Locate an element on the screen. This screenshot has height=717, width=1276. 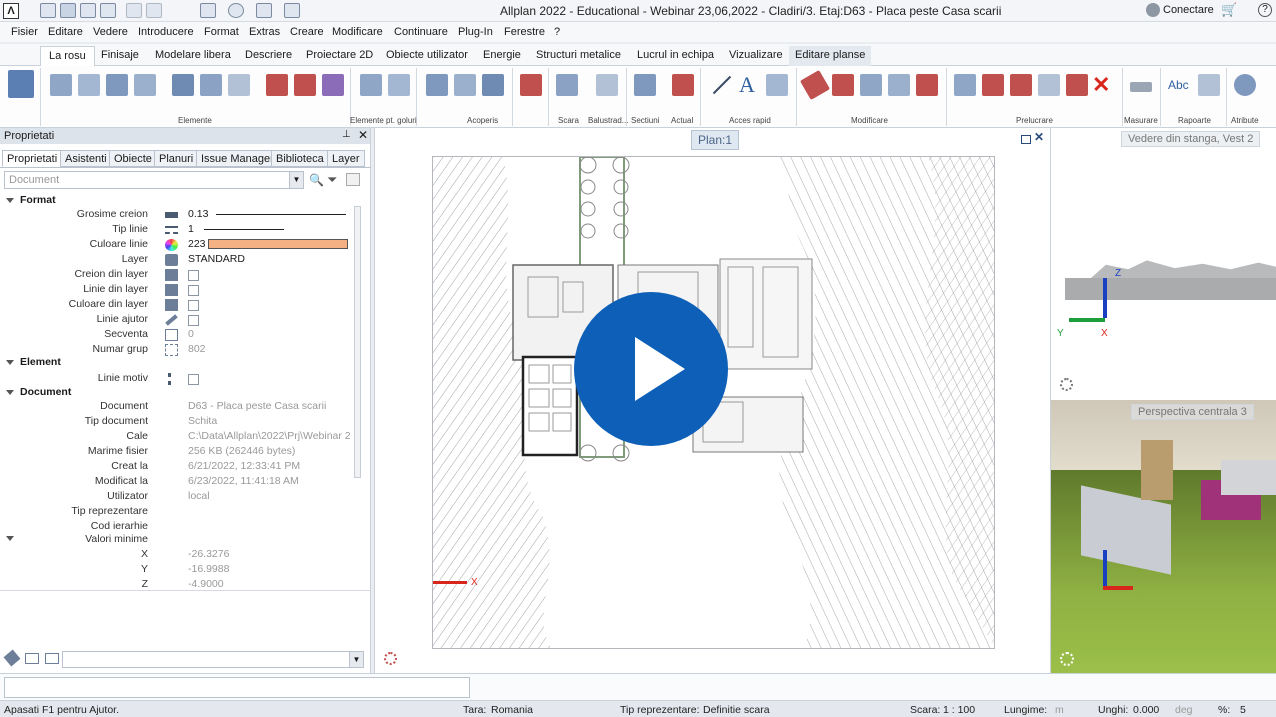
report-icon is located at coordinates (1209, 85).